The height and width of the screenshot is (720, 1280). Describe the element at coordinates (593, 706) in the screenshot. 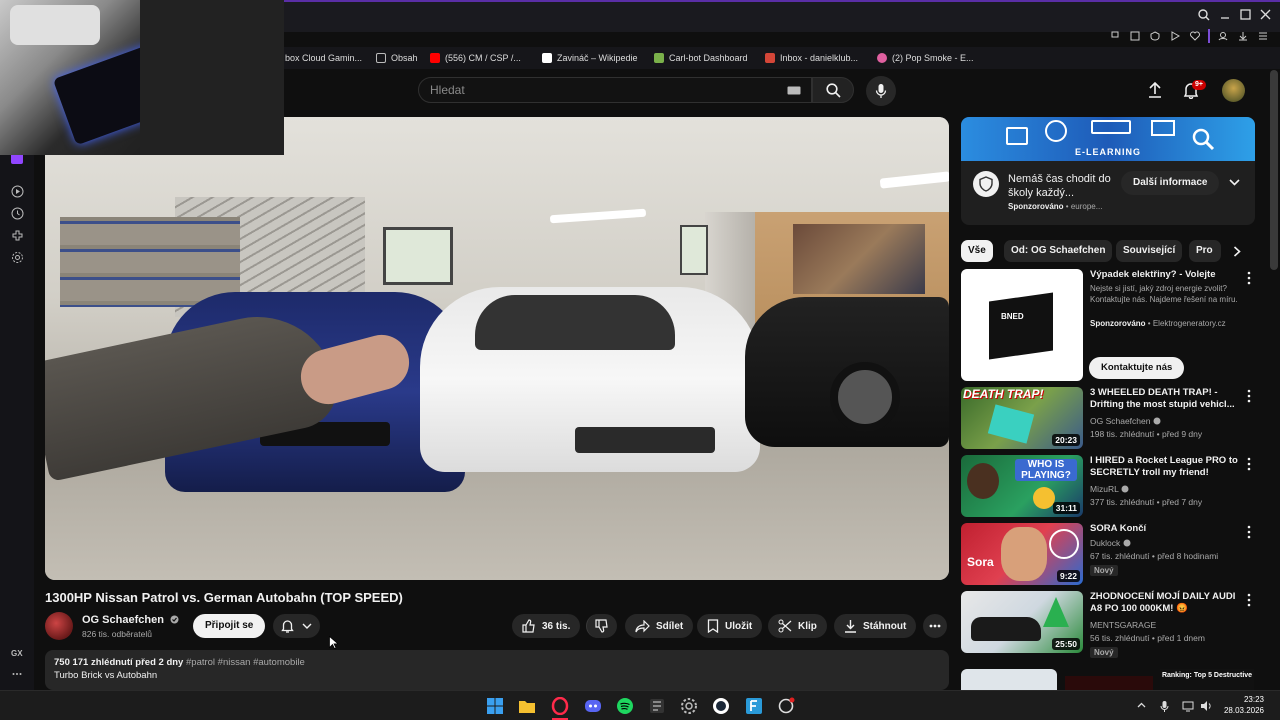

I see `discord-icon` at that location.